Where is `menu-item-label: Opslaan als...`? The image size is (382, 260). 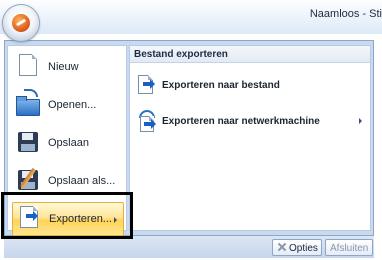 menu-item-label: Opslaan als... is located at coordinates (82, 181).